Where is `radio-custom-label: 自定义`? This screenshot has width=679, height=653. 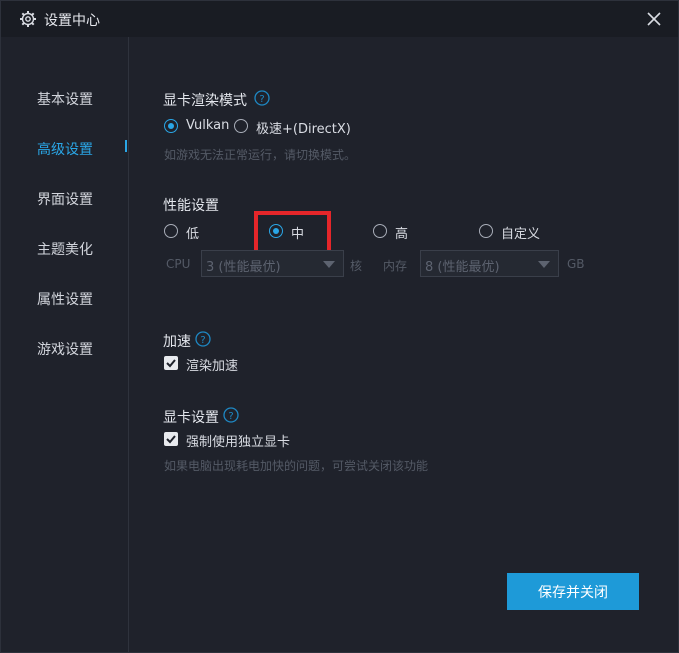
radio-custom-label: 自定义 is located at coordinates (521, 234).